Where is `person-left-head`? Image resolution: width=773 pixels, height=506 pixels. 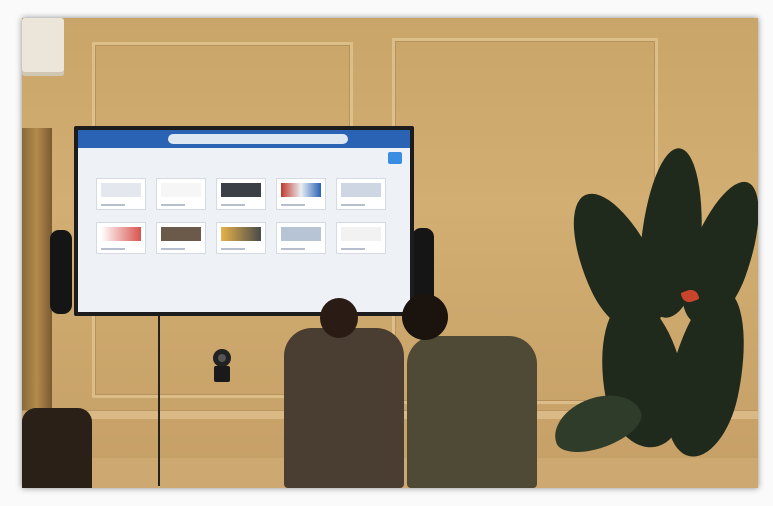 person-left-head is located at coordinates (339, 318).